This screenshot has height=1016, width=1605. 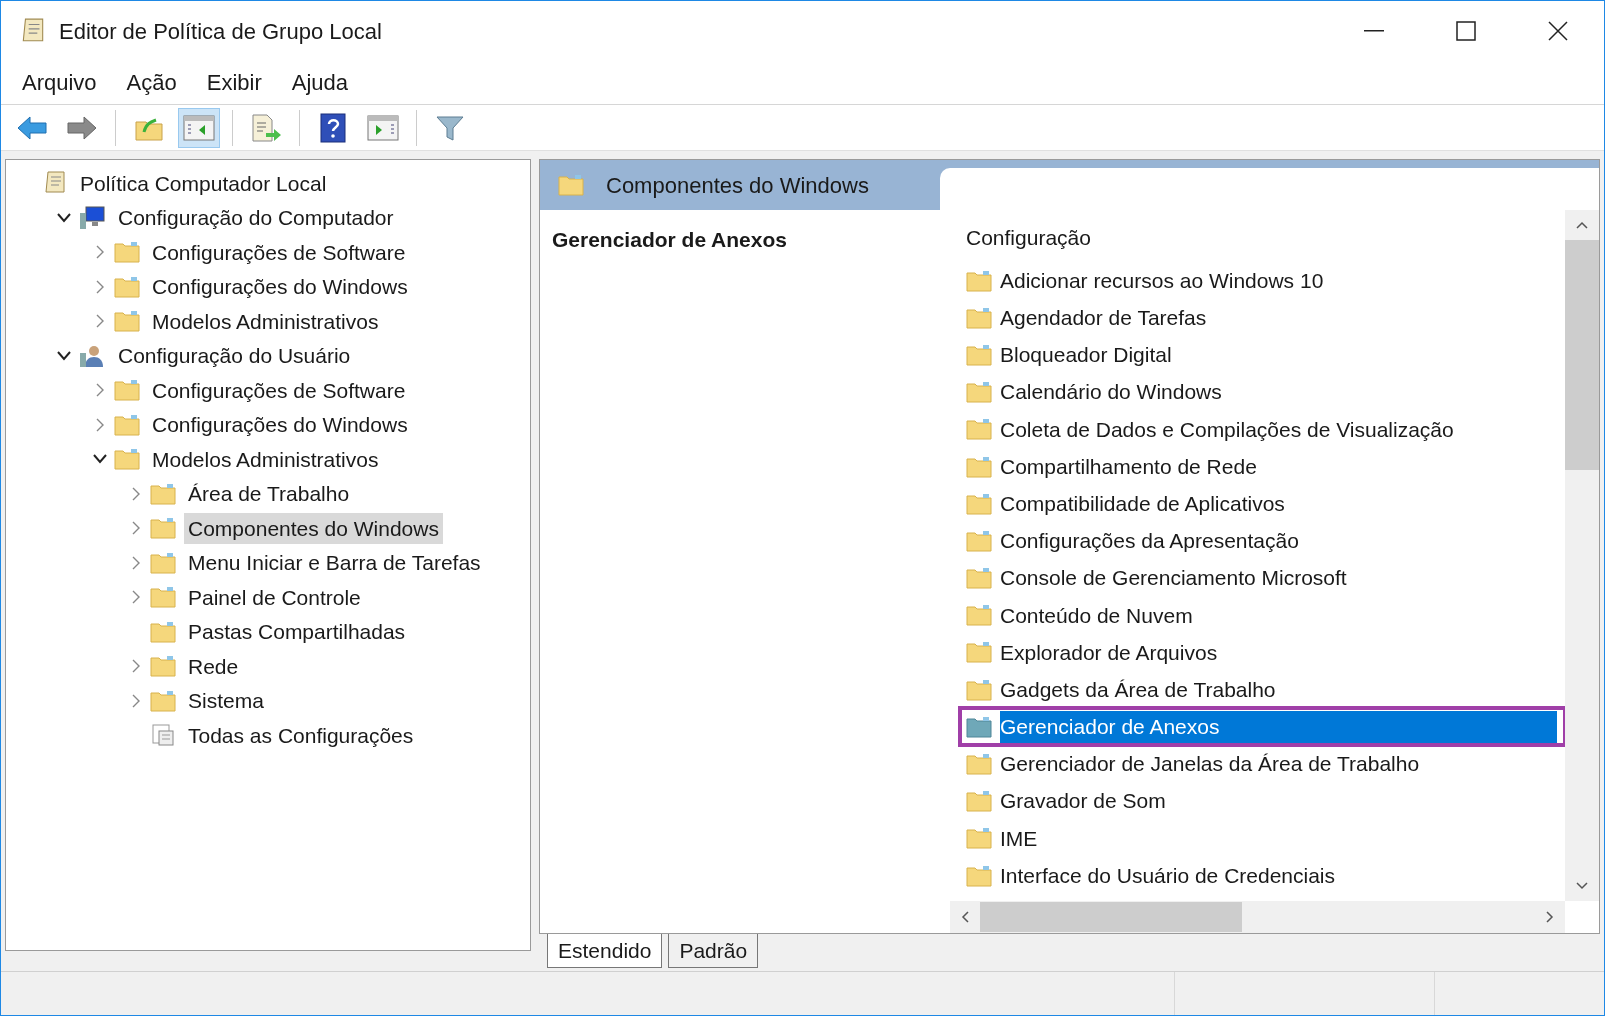 What do you see at coordinates (1582, 555) in the screenshot?
I see `vertical-scrollbar` at bounding box center [1582, 555].